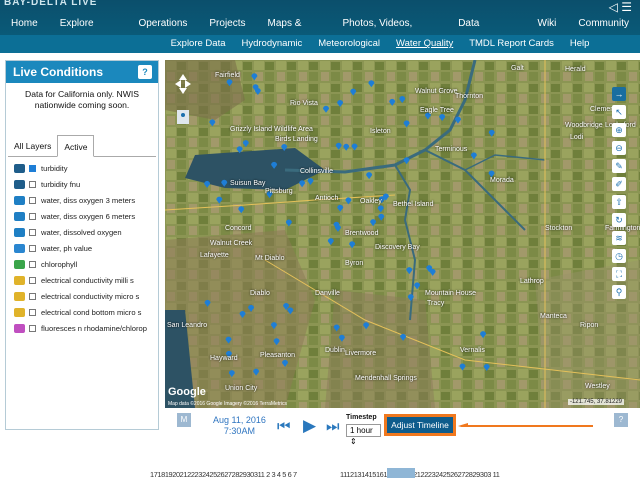  What do you see at coordinates (619, 256) in the screenshot?
I see `clock-icon: ◷` at bounding box center [619, 256].